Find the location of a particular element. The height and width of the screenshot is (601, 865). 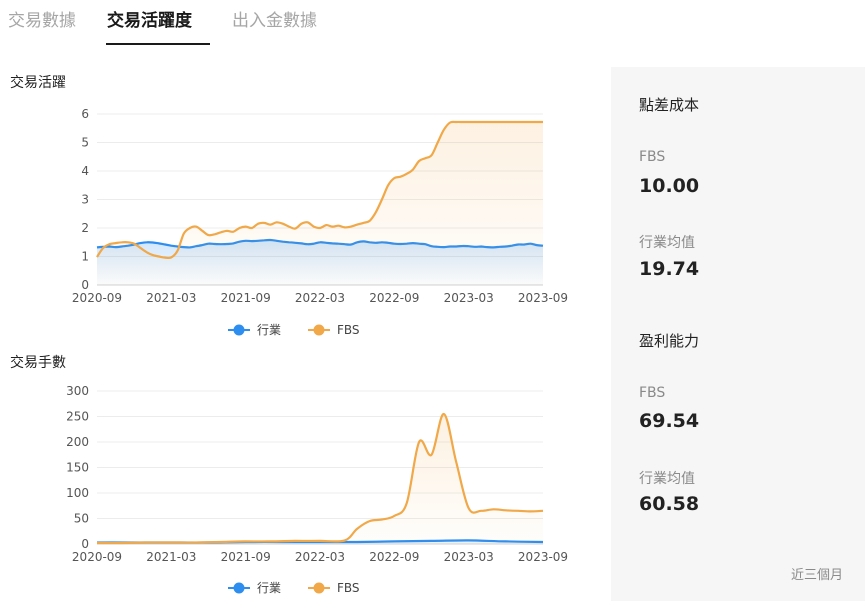

spread-fbs-value: 10.00 is located at coordinates (669, 186).